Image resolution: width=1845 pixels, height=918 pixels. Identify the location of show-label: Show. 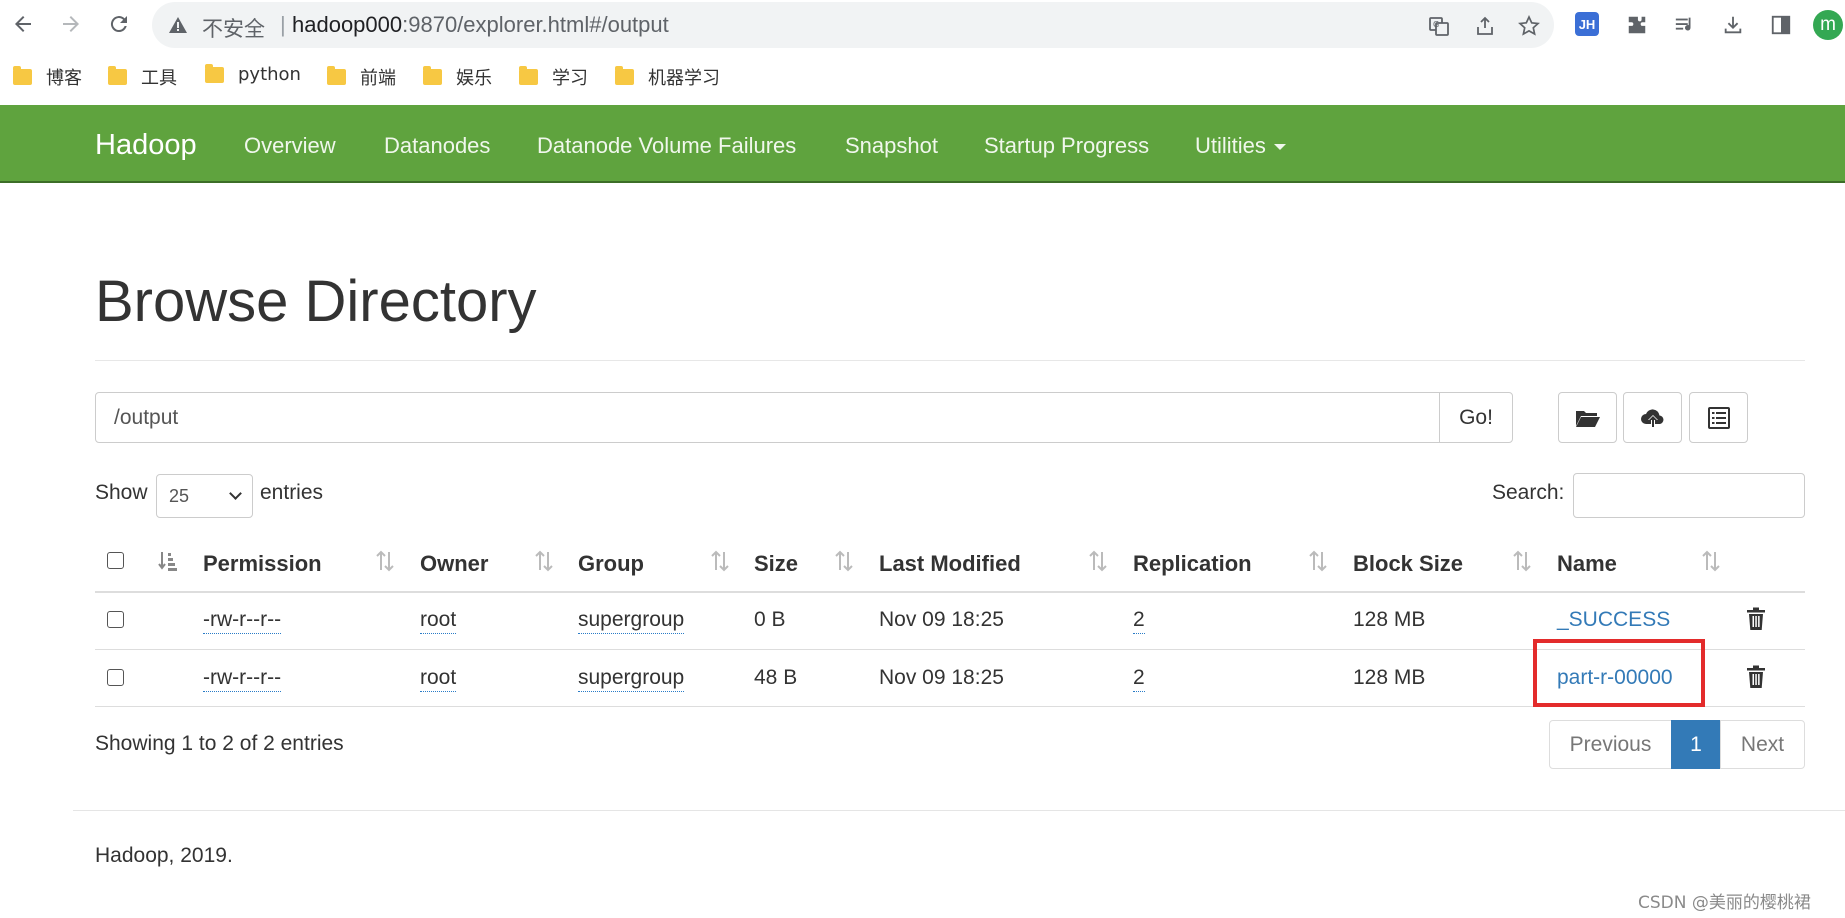
(121, 492).